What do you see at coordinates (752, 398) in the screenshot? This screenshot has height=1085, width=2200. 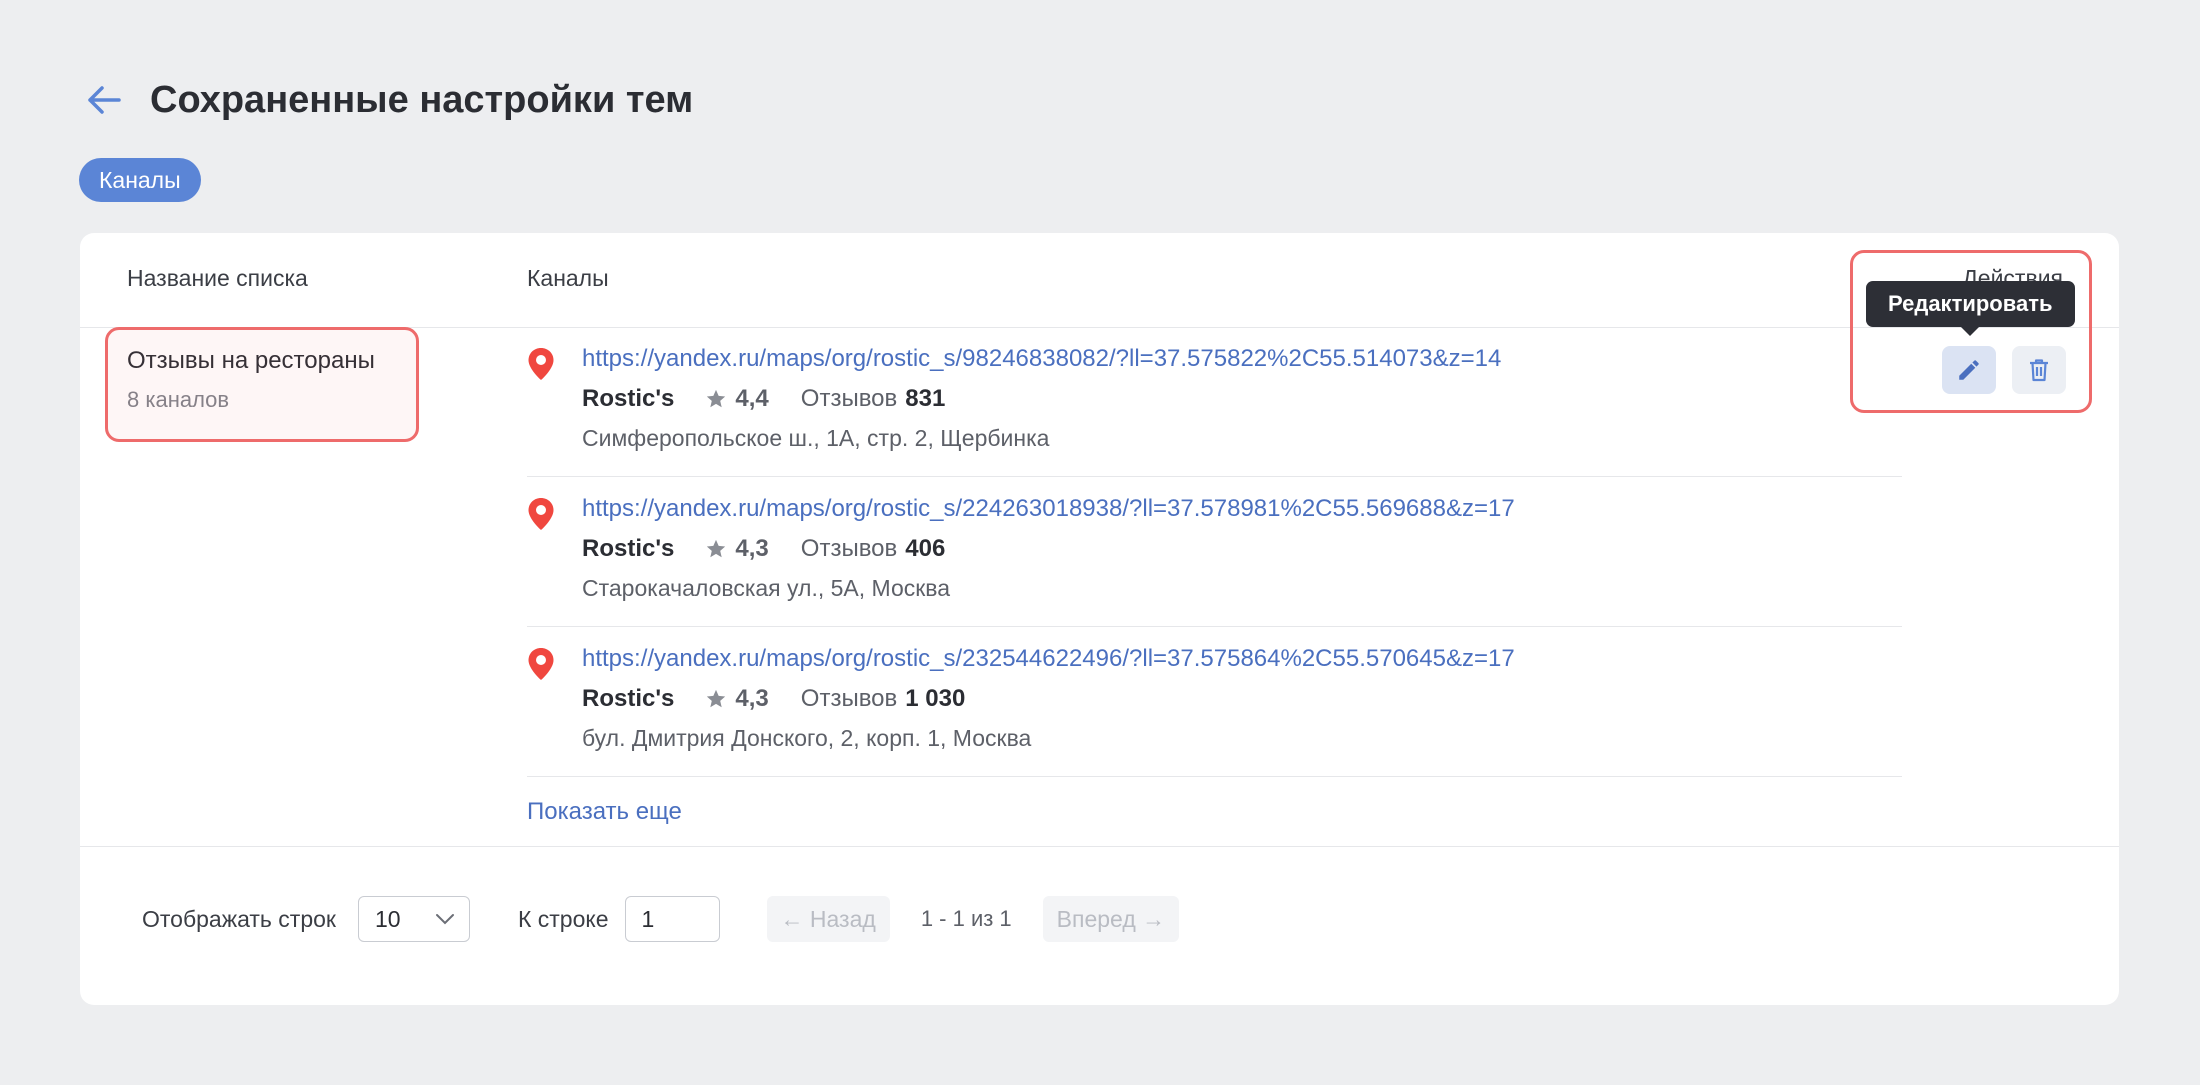 I see `channel-rating: 4,4` at bounding box center [752, 398].